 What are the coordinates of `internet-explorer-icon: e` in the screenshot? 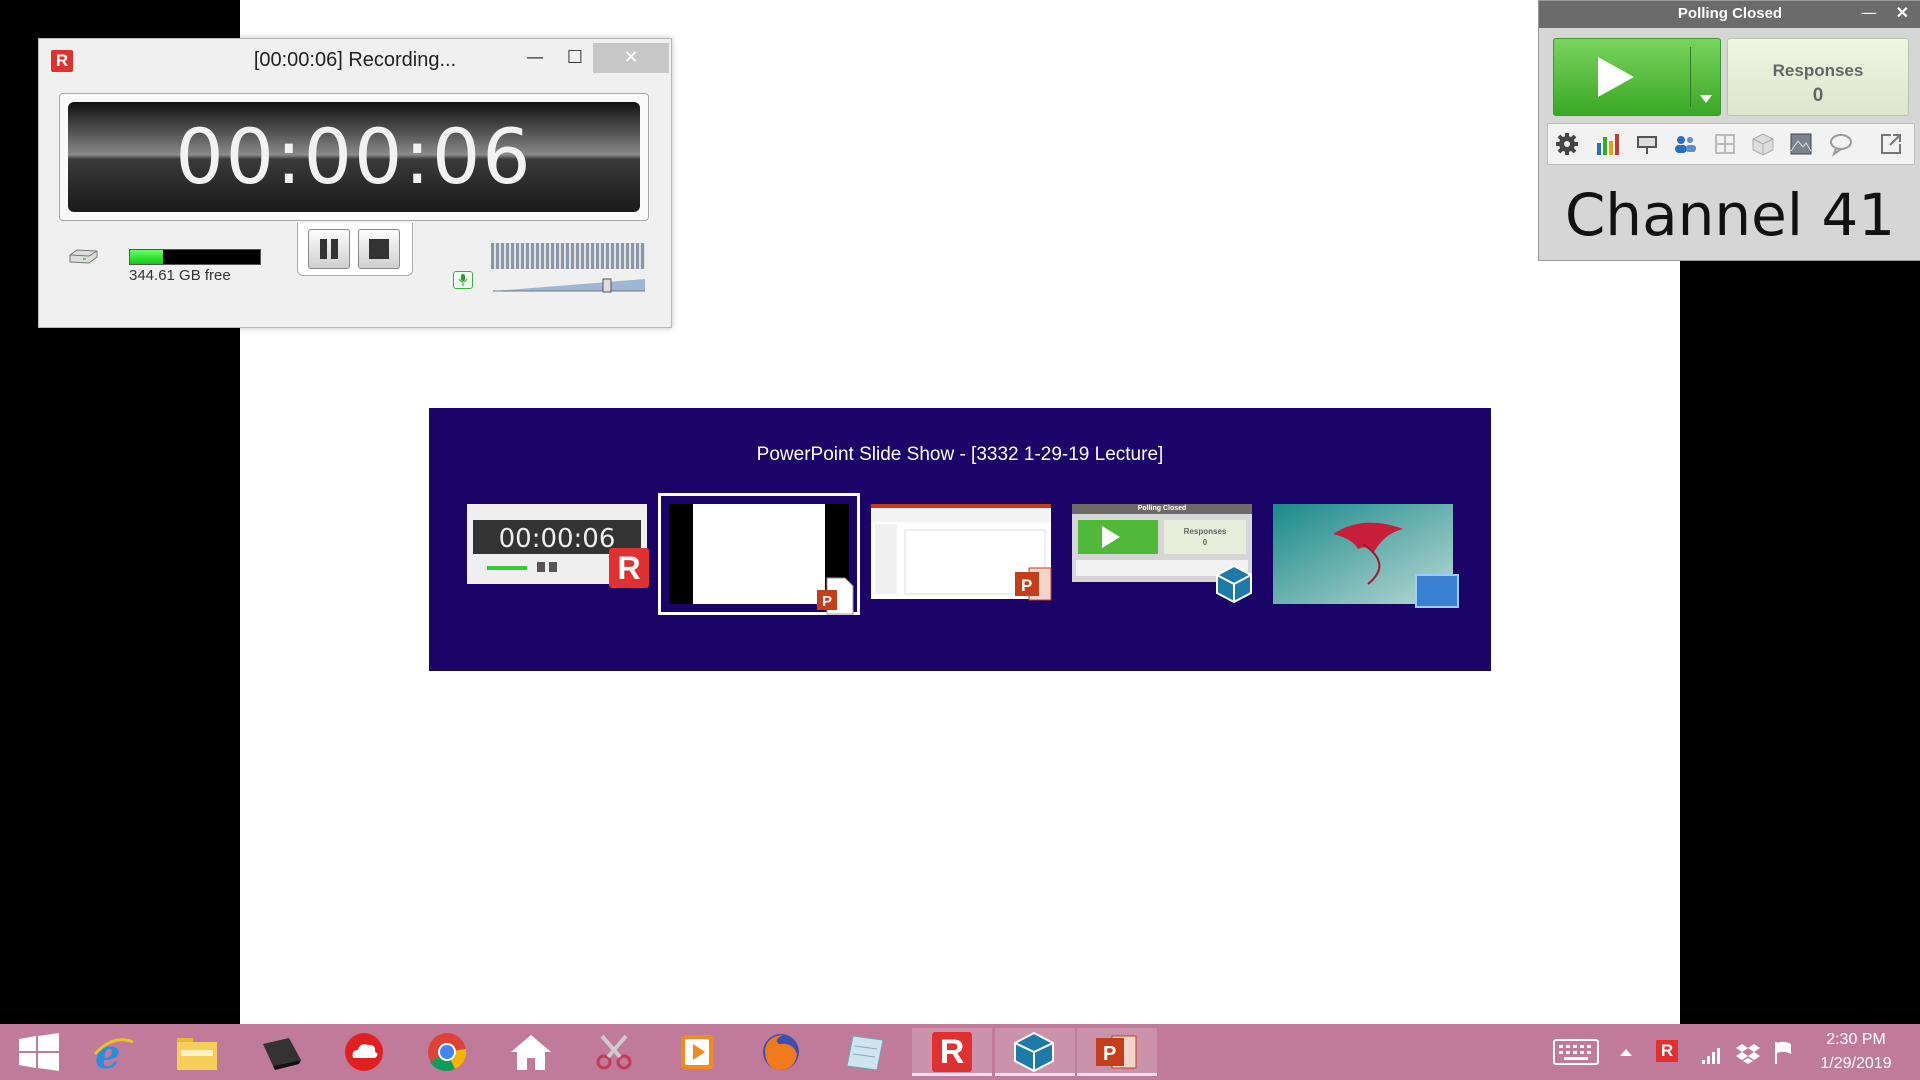 It's located at (113, 1052).